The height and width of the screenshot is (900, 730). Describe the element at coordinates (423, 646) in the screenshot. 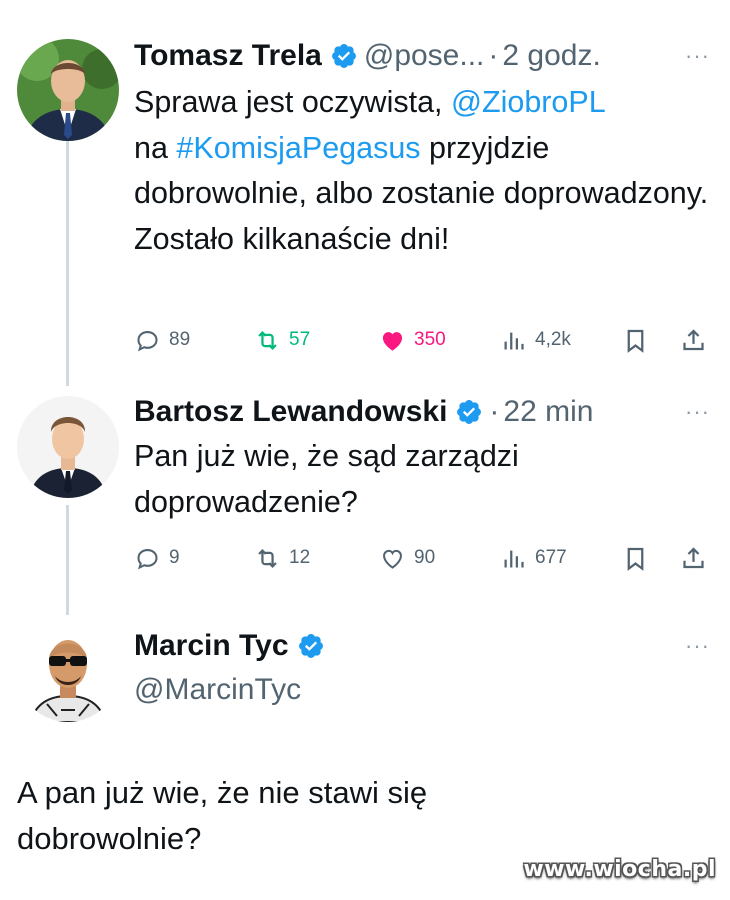

I see `tweet-header: Marcin Tyc ···` at that location.